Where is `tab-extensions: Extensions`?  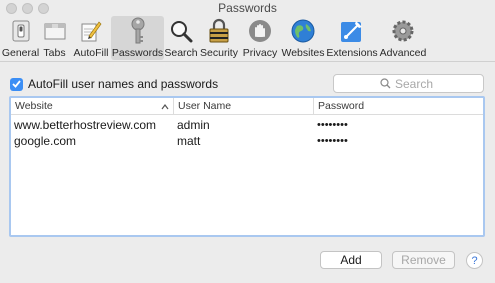
tab-extensions: Extensions is located at coordinates (352, 38).